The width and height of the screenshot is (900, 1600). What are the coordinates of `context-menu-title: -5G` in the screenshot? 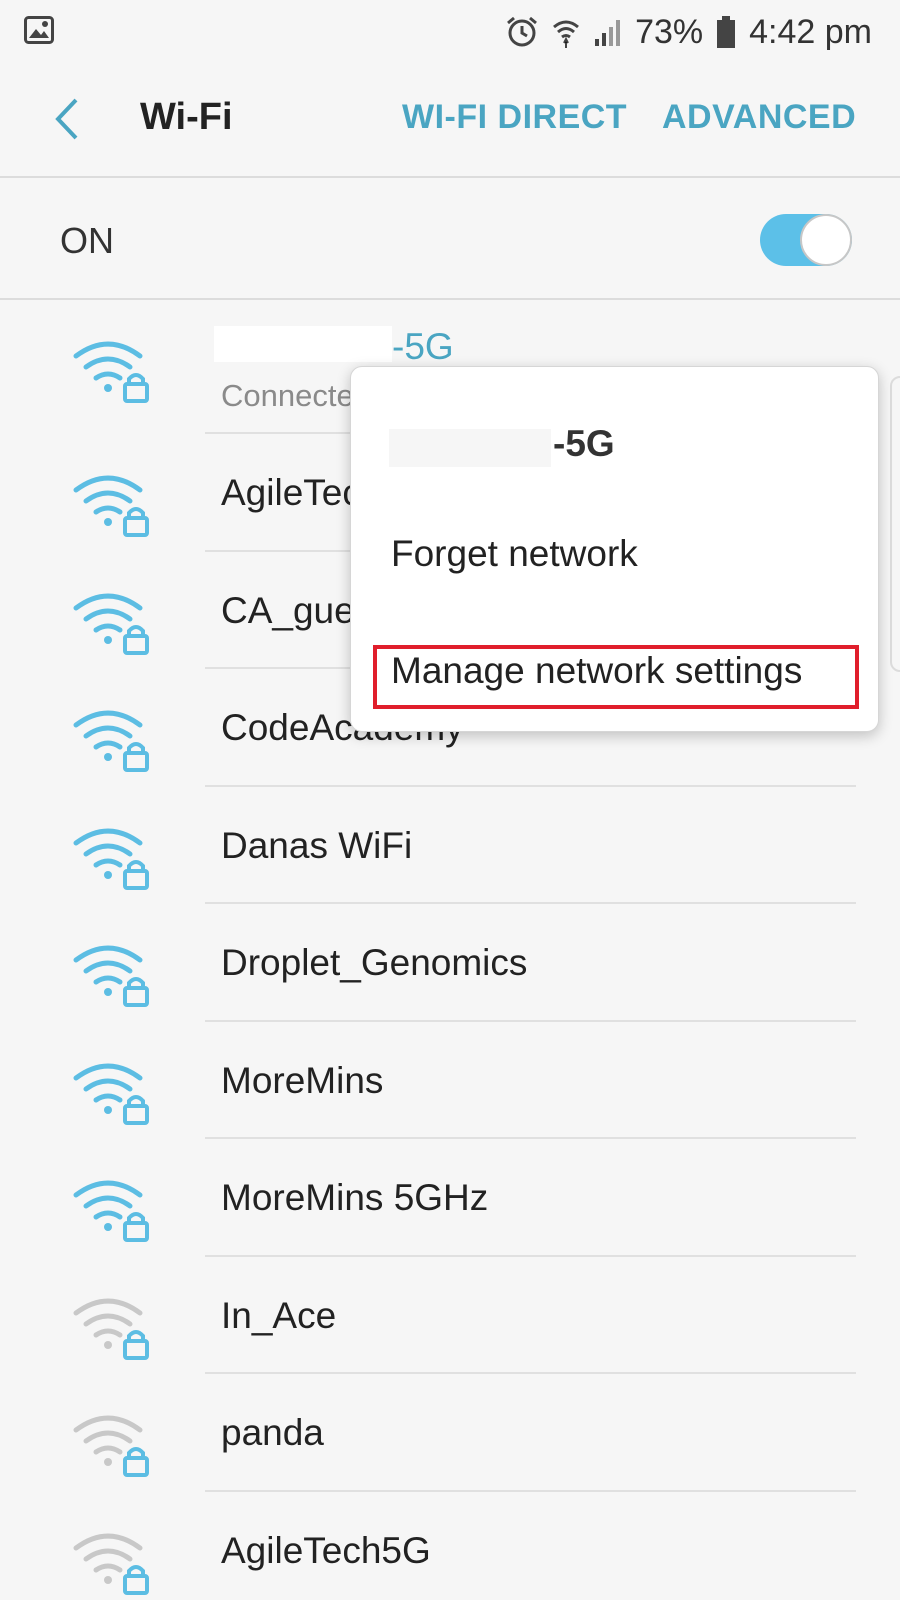 It's located at (584, 443).